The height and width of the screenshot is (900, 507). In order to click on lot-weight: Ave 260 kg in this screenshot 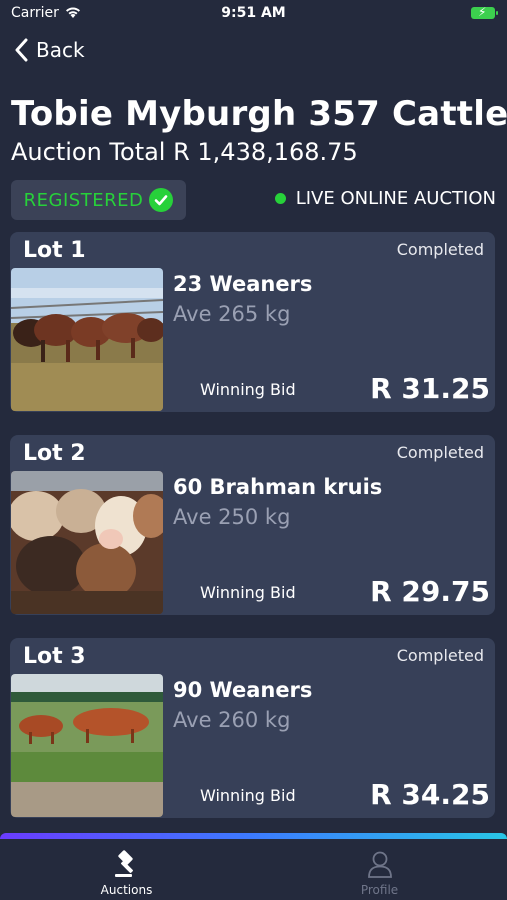, I will do `click(232, 720)`.